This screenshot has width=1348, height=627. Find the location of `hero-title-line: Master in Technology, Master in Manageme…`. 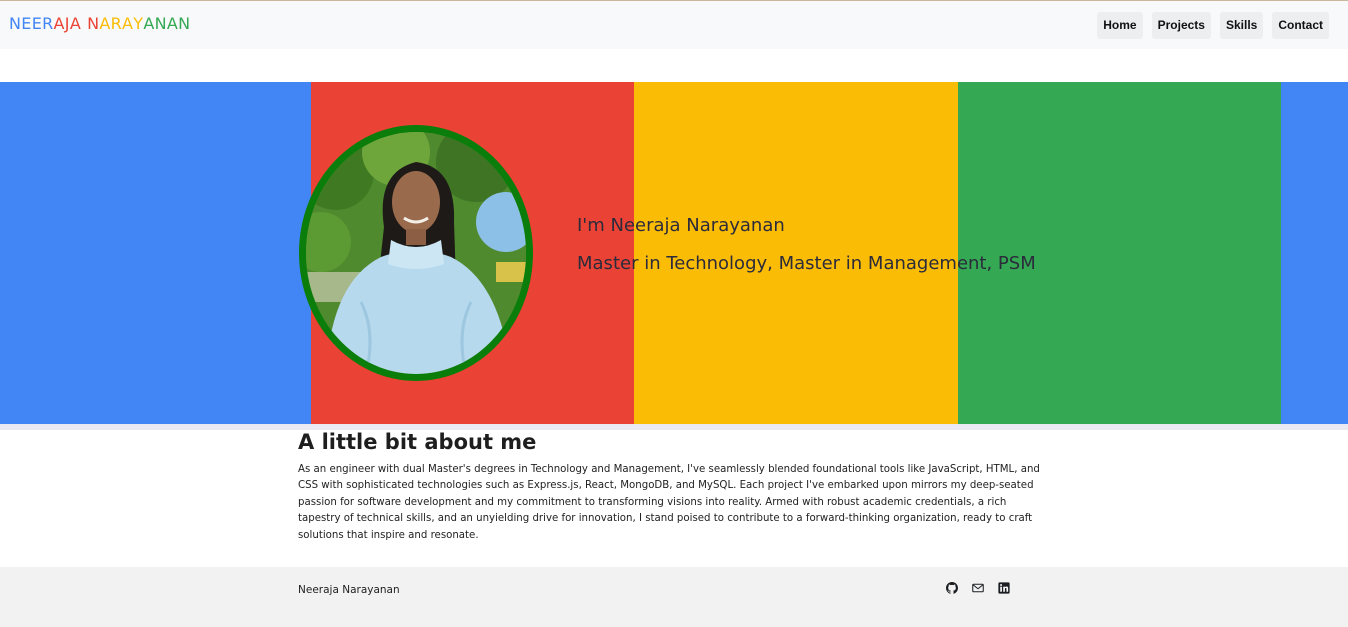

hero-title-line: Master in Technology, Master in Manageme… is located at coordinates (806, 263).